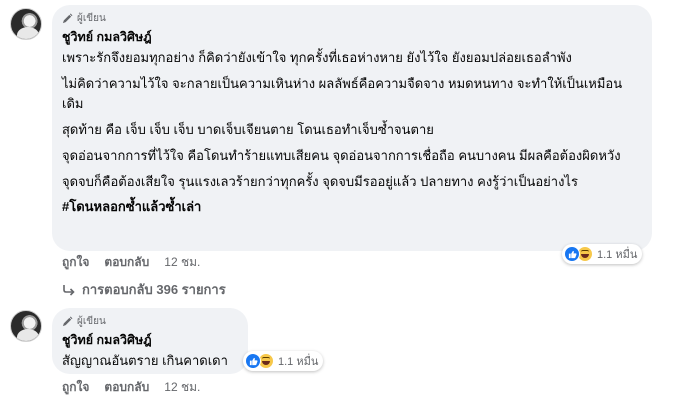  Describe the element at coordinates (69, 290) in the screenshot. I see `reply-arrow-icon` at that location.